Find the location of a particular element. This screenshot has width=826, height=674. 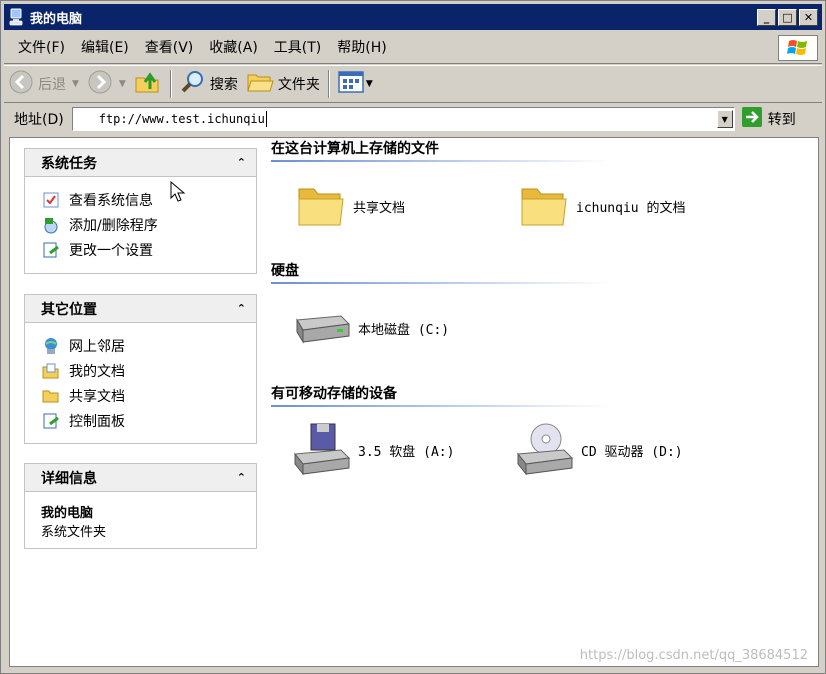

other-places-header: 其它位置 ⌃ is located at coordinates (140, 309).